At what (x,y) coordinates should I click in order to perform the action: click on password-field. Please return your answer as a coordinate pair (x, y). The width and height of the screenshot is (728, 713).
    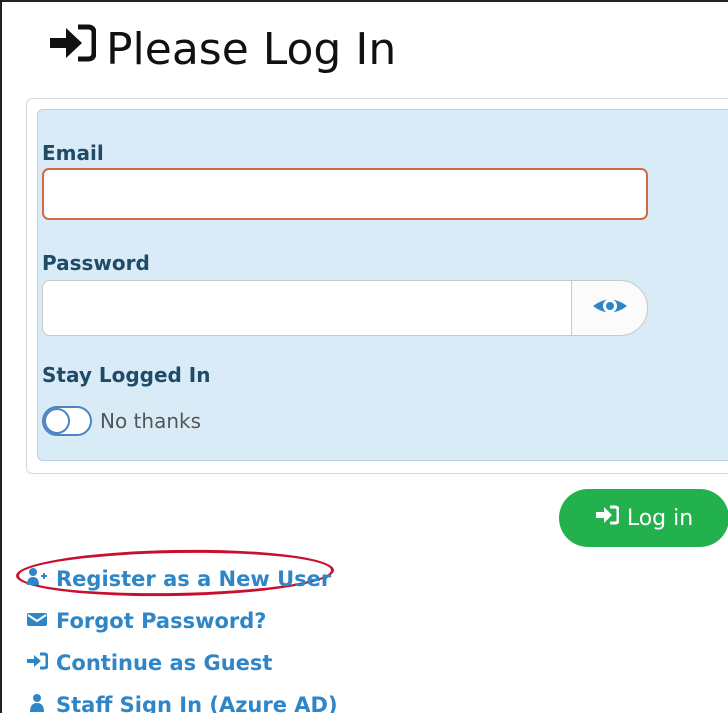
    Looking at the image, I should click on (307, 308).